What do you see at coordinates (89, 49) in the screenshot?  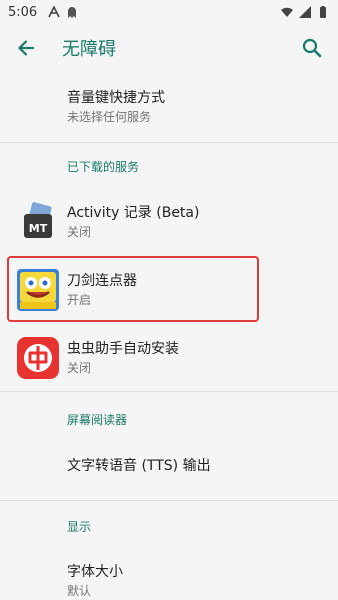 I see `page-title: 无障碍` at bounding box center [89, 49].